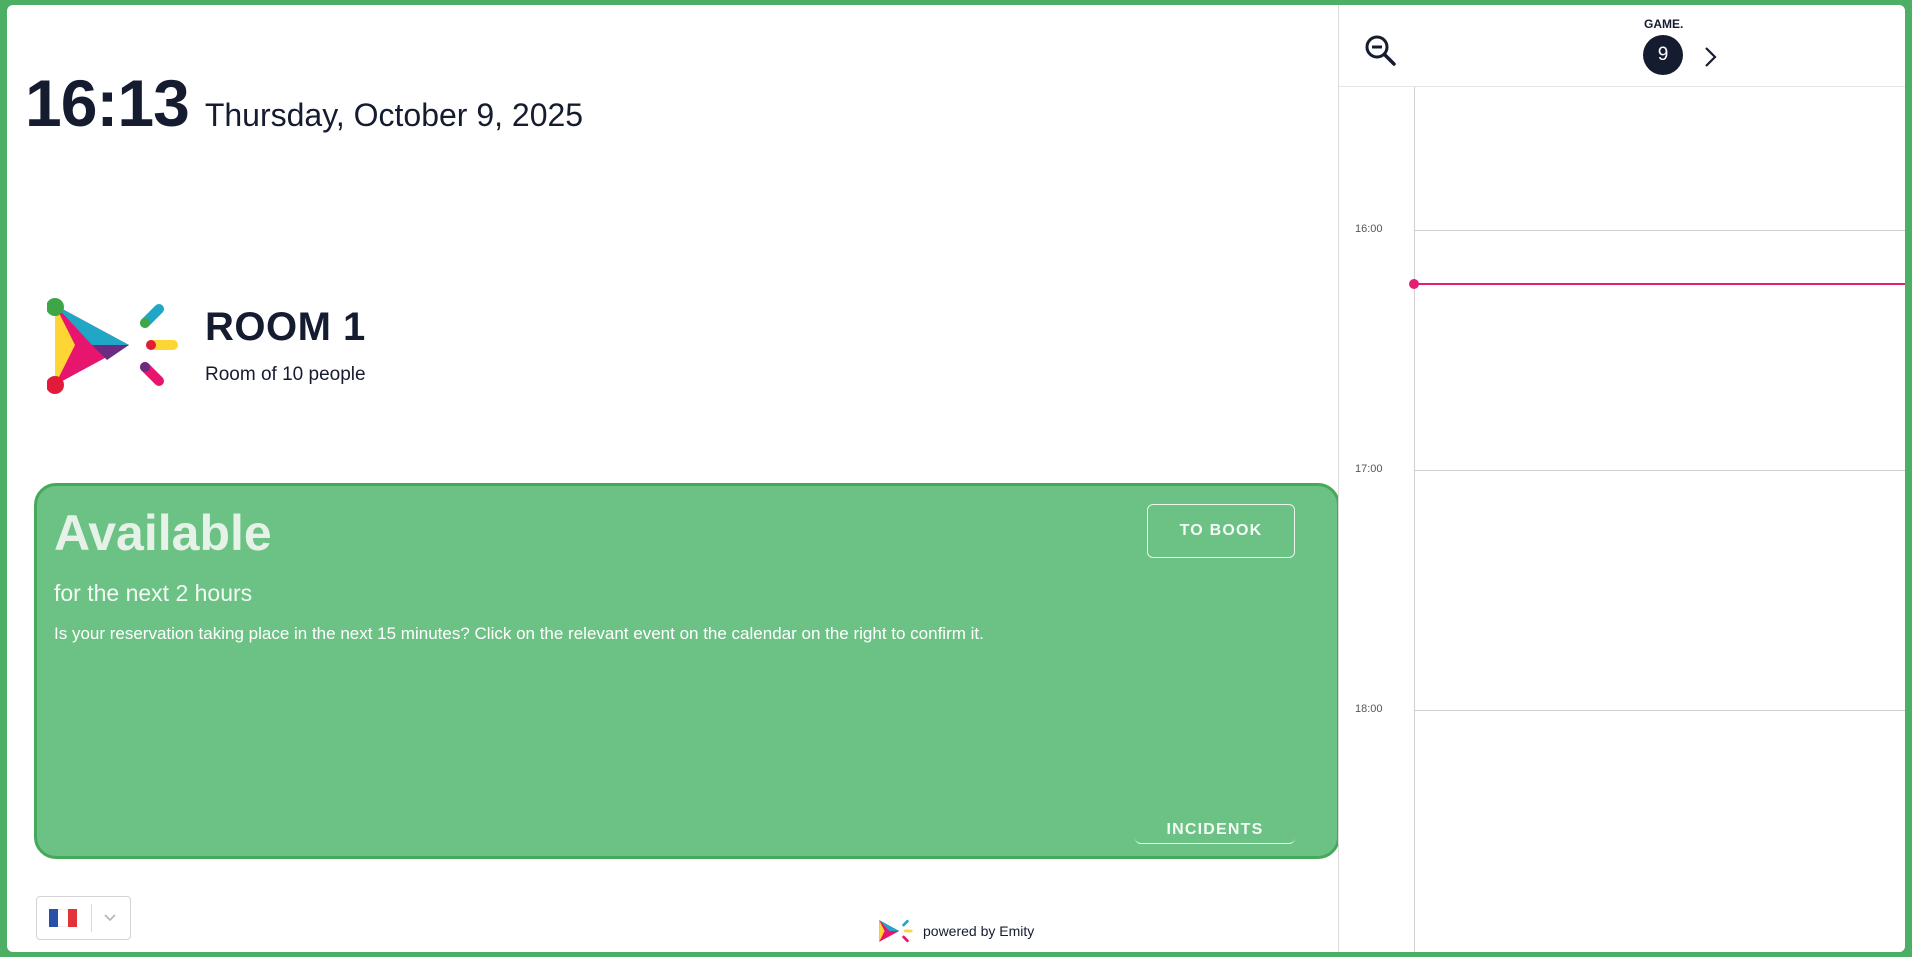 Image resolution: width=1912 pixels, height=957 pixels. I want to click on hour-label: 16:00, so click(1369, 229).